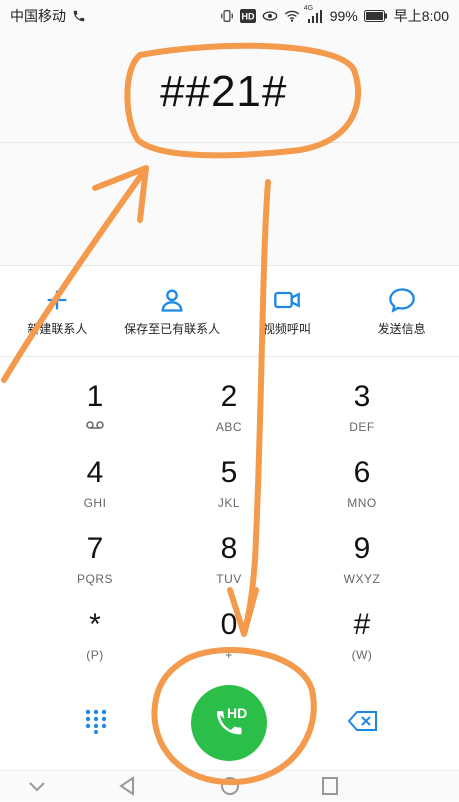 The height and width of the screenshot is (802, 459). Describe the element at coordinates (229, 645) in the screenshot. I see `key-0: 0 +` at that location.